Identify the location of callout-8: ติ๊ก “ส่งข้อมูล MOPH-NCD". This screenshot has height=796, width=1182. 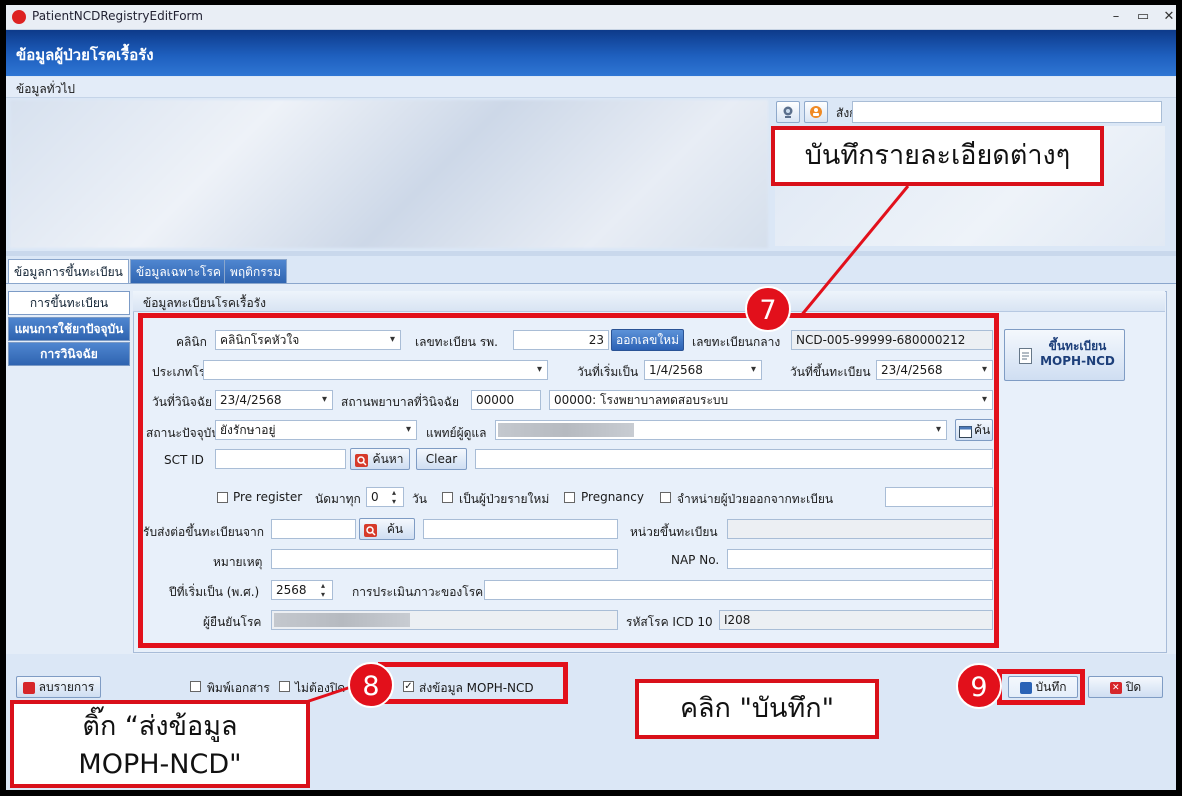
(160, 744).